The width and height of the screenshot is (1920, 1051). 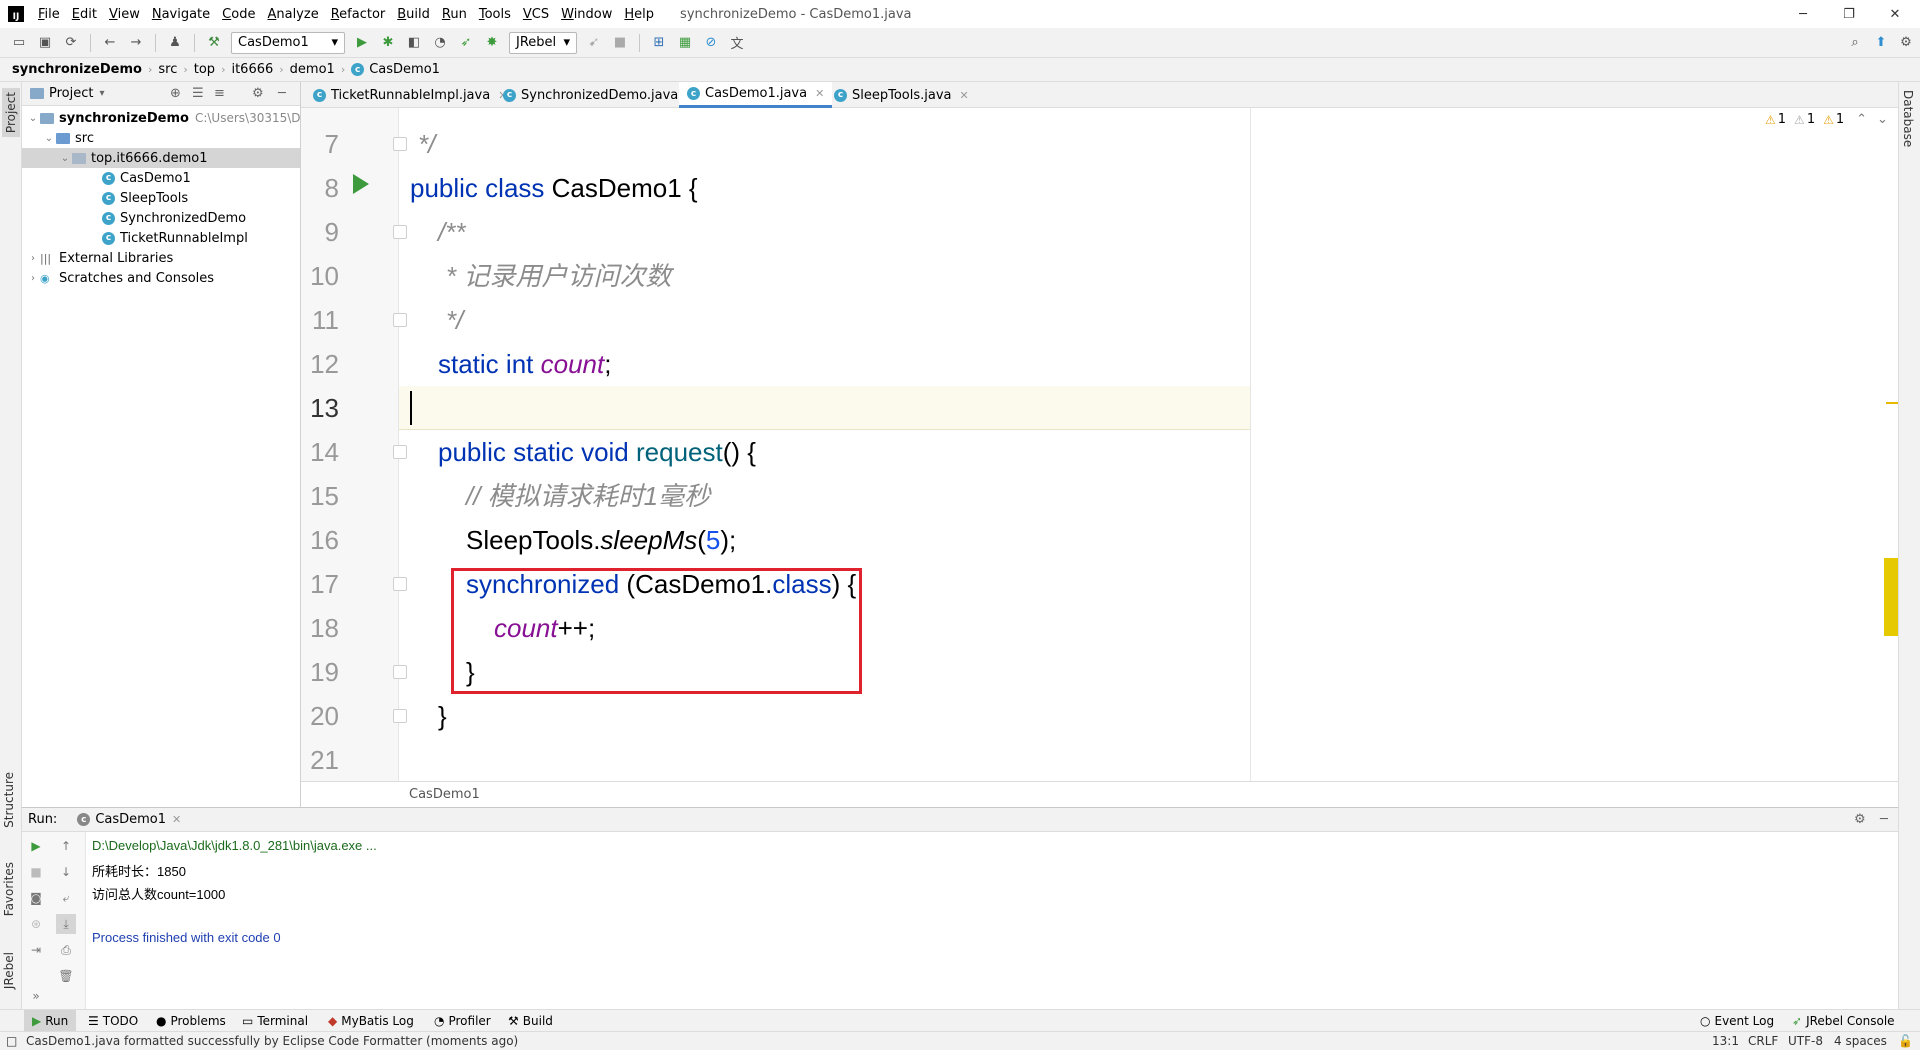 What do you see at coordinates (737, 43) in the screenshot?
I see `translate-icon: 文` at bounding box center [737, 43].